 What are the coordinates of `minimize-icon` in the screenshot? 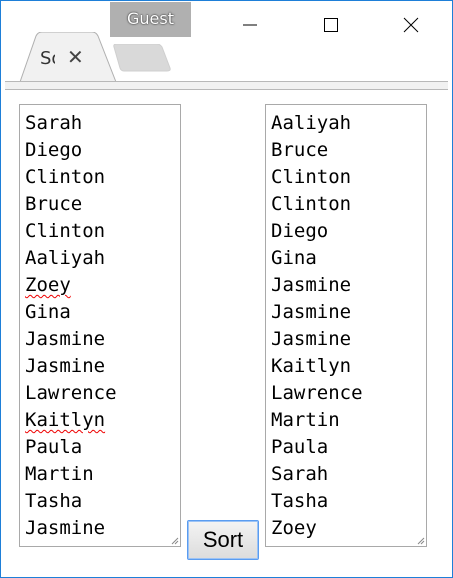 It's located at (250, 25).